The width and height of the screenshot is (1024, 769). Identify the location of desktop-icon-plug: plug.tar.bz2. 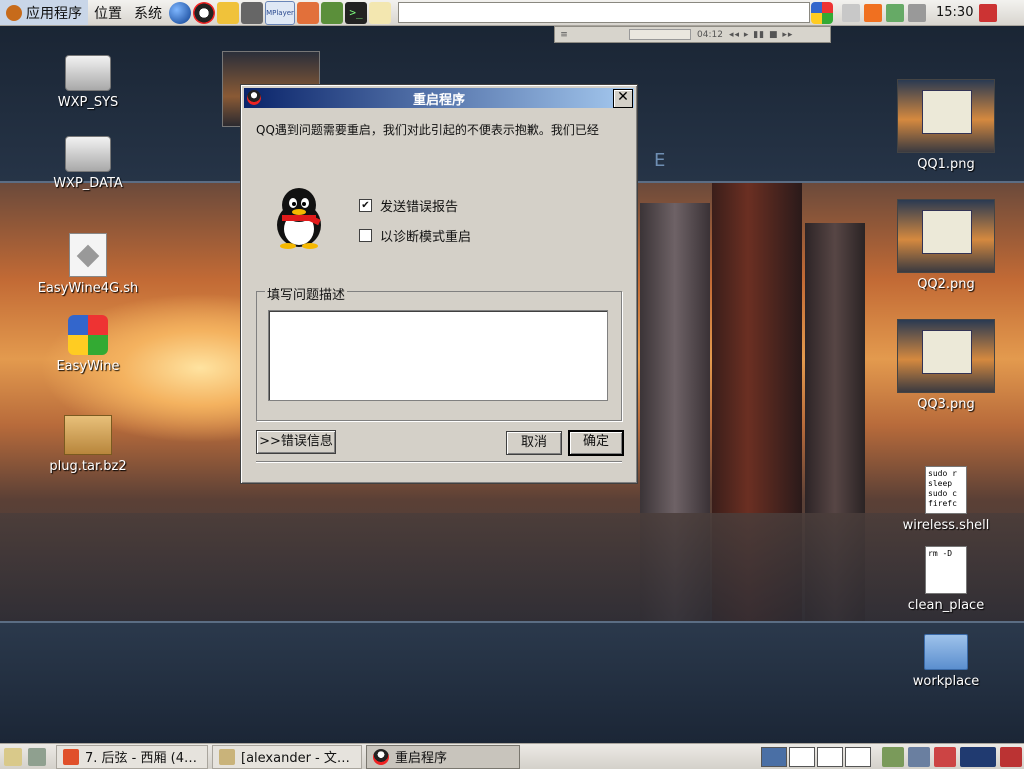
(88, 444).